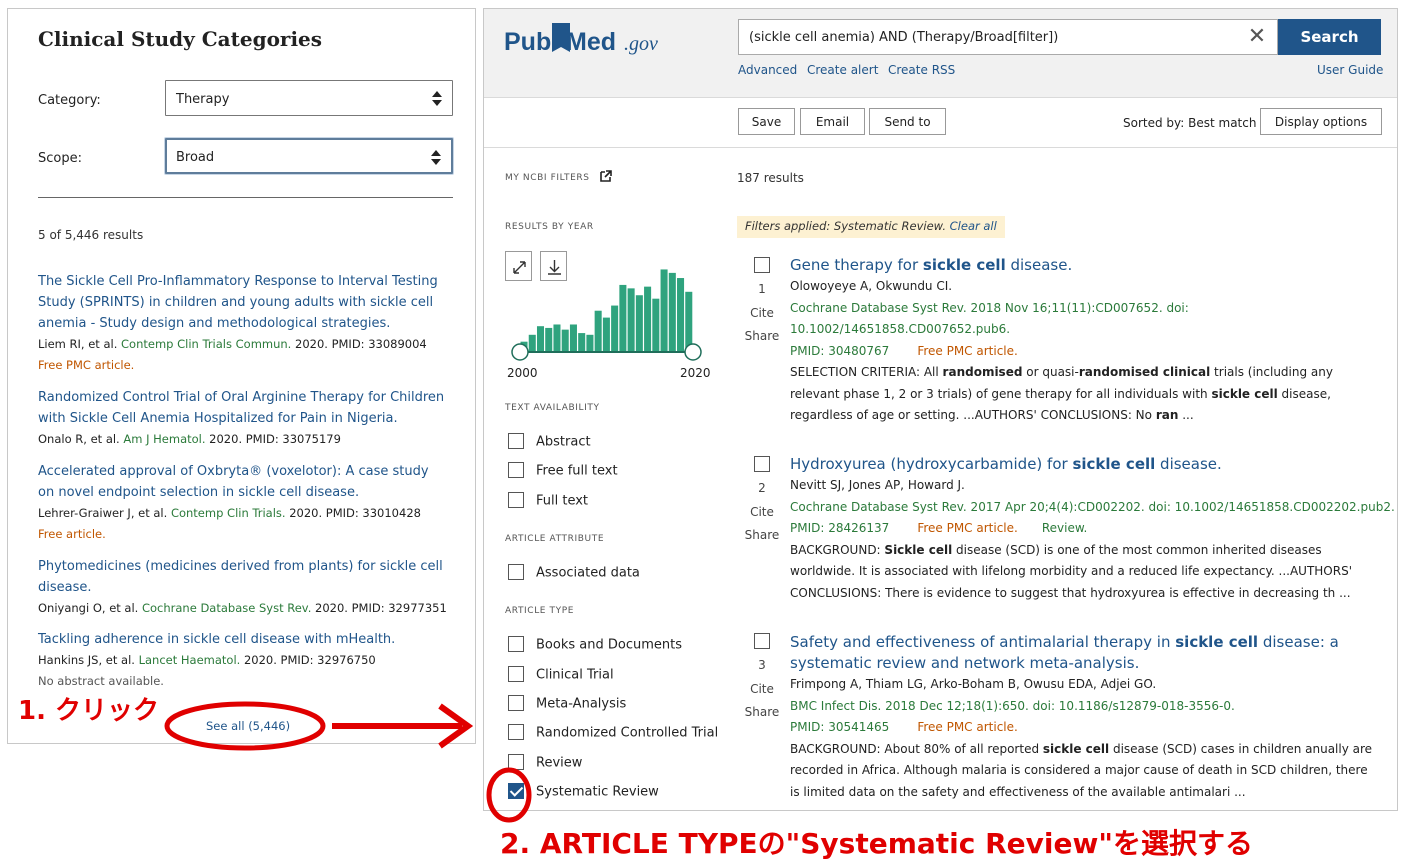  Describe the element at coordinates (1329, 37) in the screenshot. I see `search-button: Search` at that location.